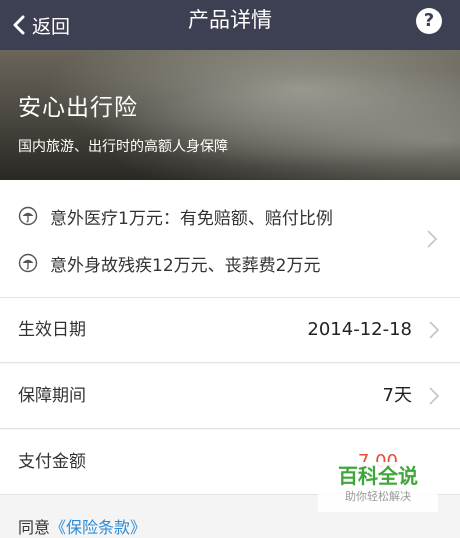 The width and height of the screenshot is (460, 538). What do you see at coordinates (378, 476) in the screenshot?
I see `watermark-main: 百科全说` at bounding box center [378, 476].